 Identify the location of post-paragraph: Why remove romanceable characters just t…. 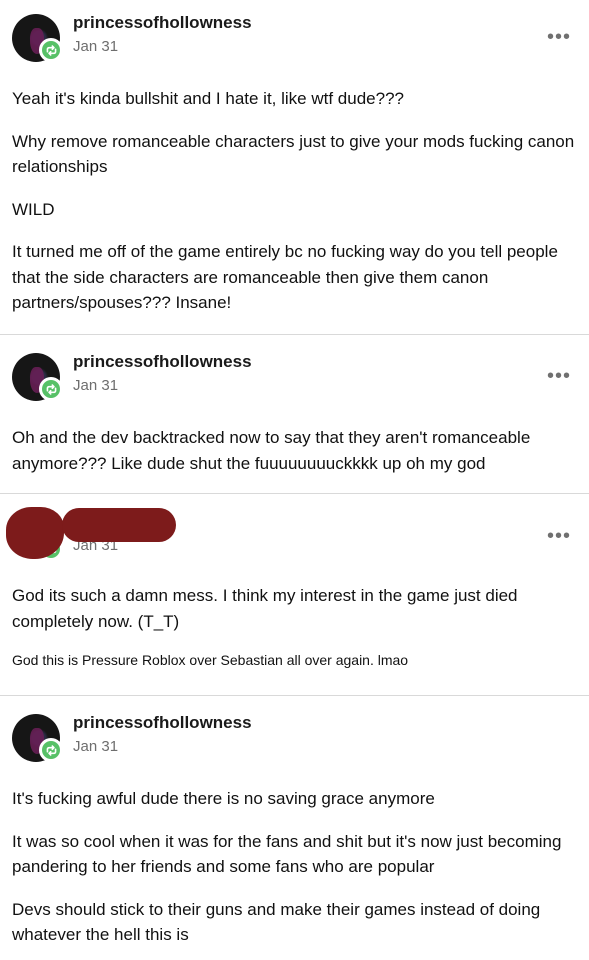
(293, 154).